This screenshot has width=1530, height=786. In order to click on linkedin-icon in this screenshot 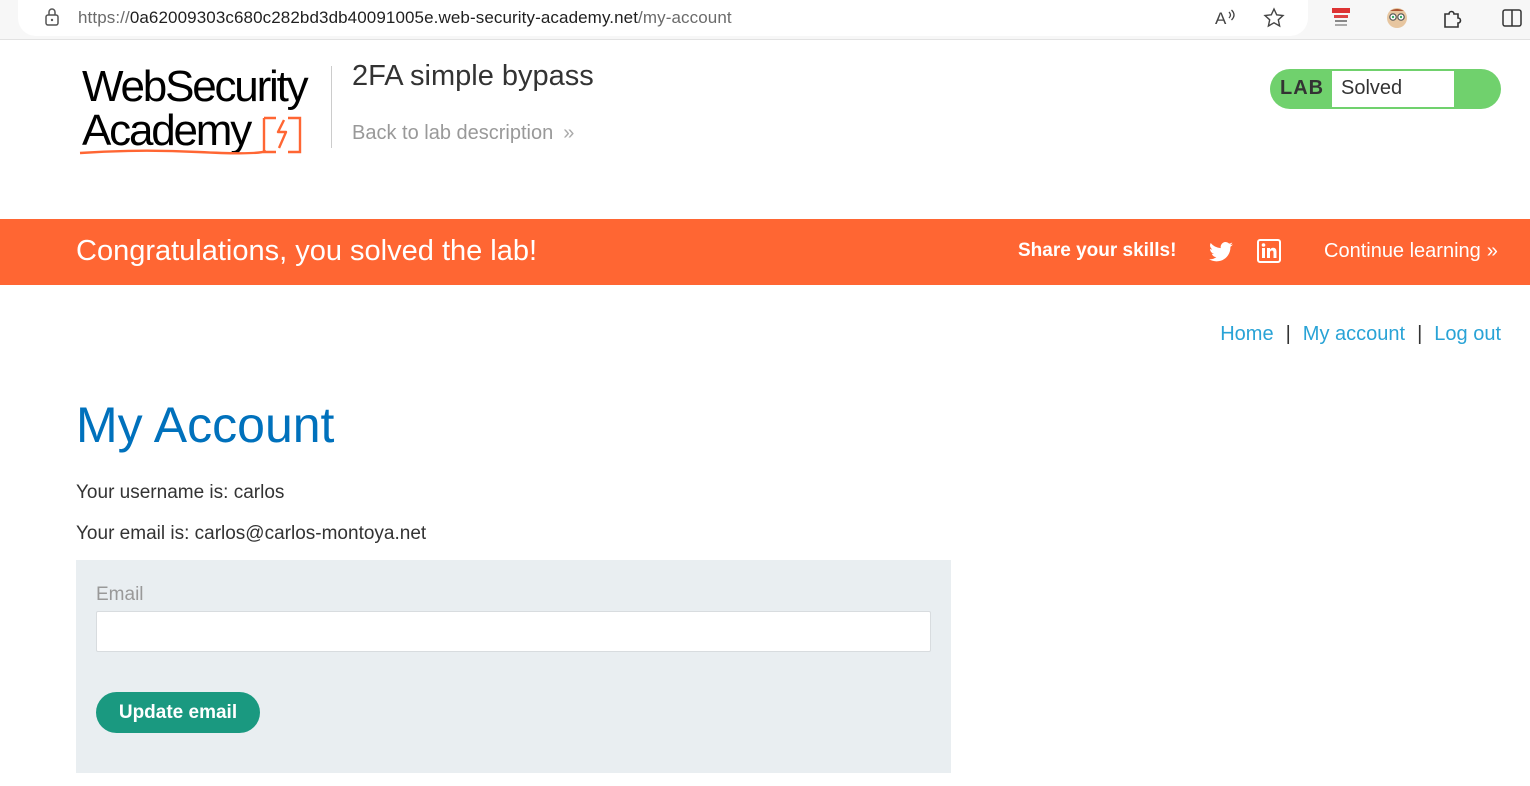, I will do `click(1269, 251)`.